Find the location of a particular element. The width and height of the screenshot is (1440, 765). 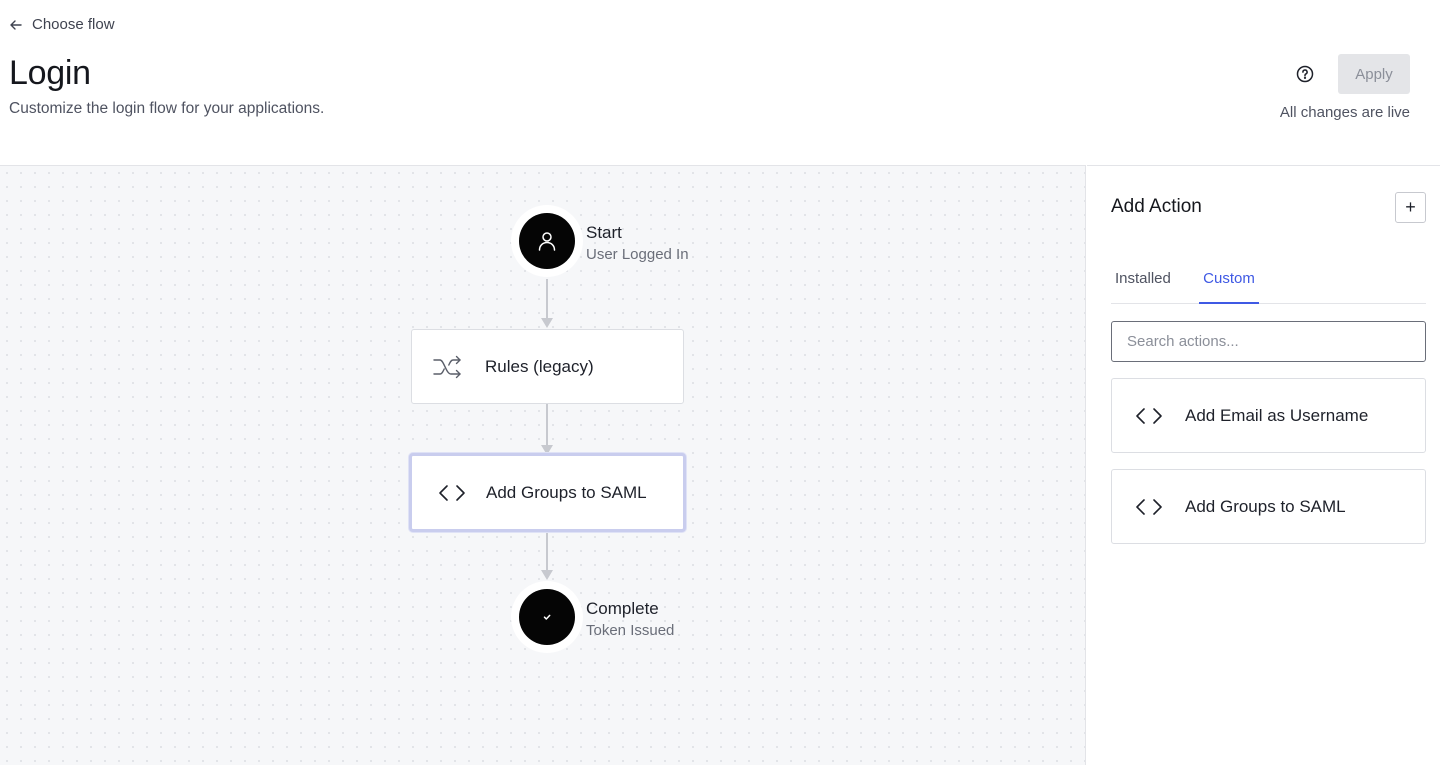

live-status-text: All changes are live is located at coordinates (1344, 112).